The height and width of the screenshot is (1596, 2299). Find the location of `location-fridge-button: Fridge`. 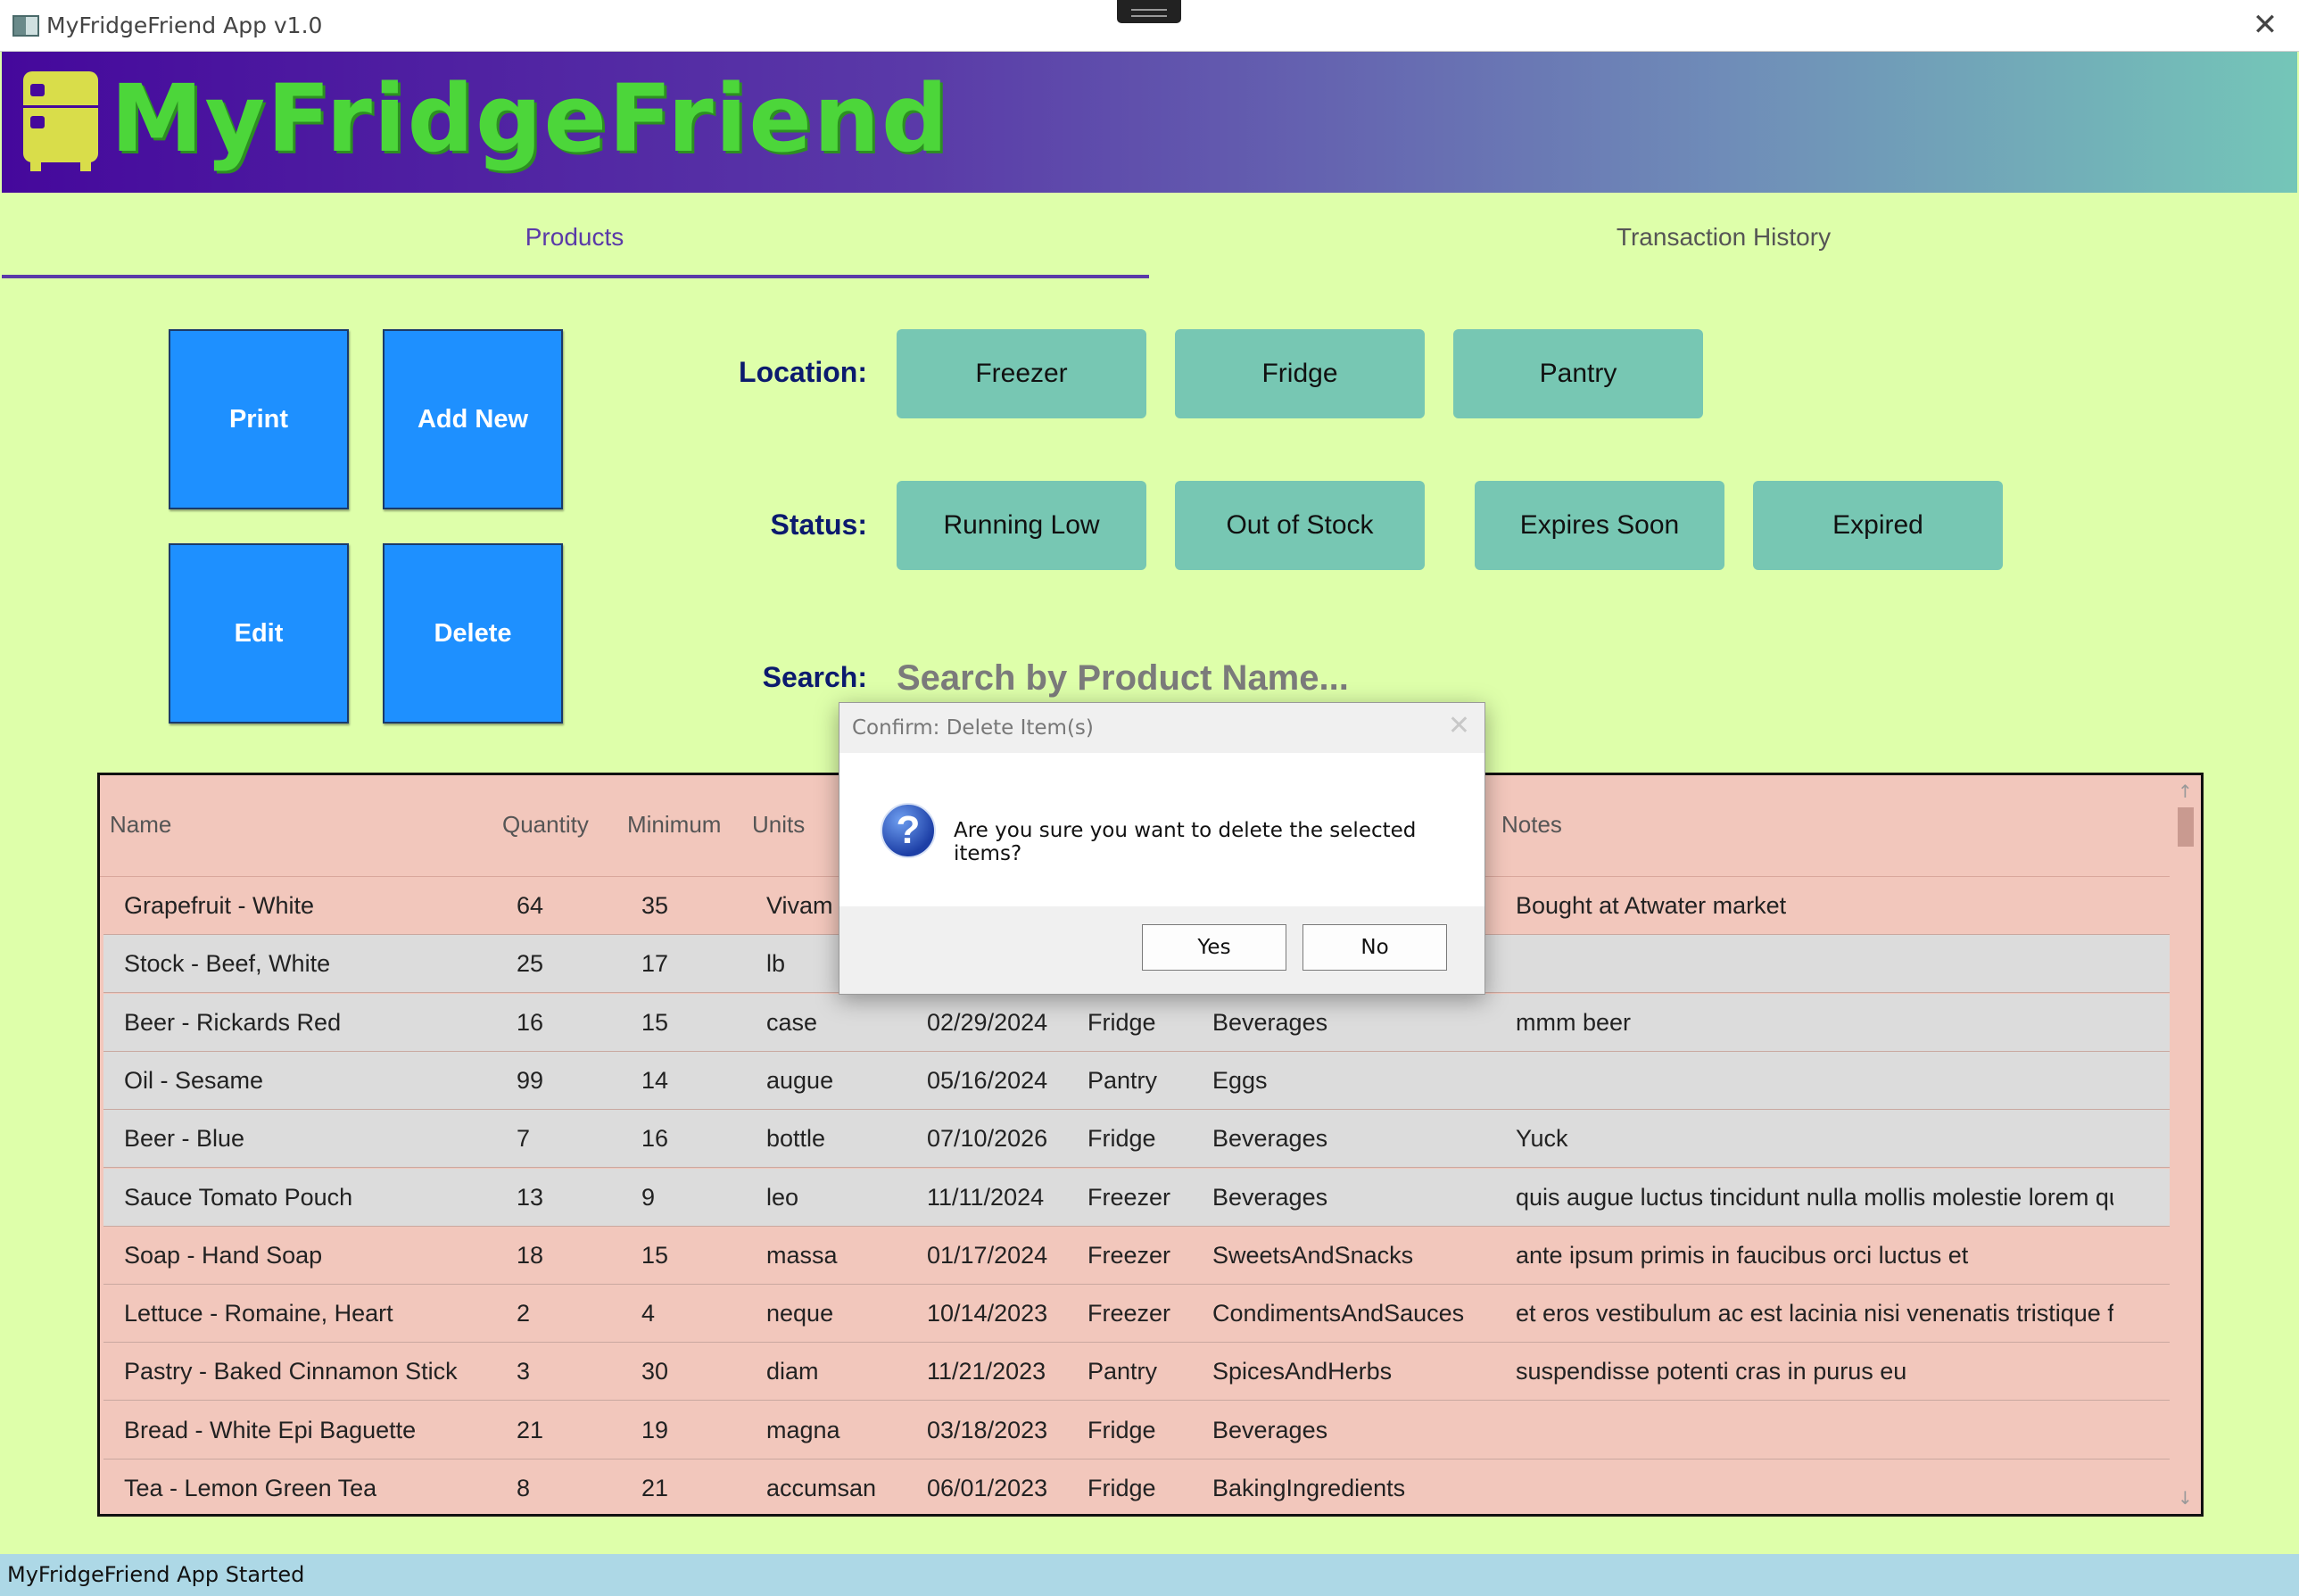

location-fridge-button: Fridge is located at coordinates (1300, 373).